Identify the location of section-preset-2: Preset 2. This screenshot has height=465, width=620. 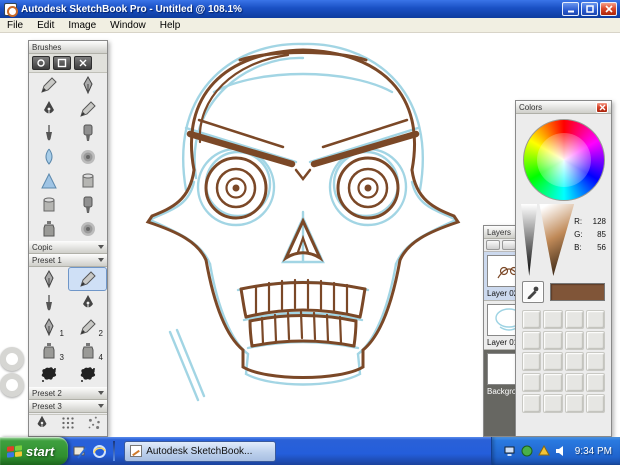
(68, 393).